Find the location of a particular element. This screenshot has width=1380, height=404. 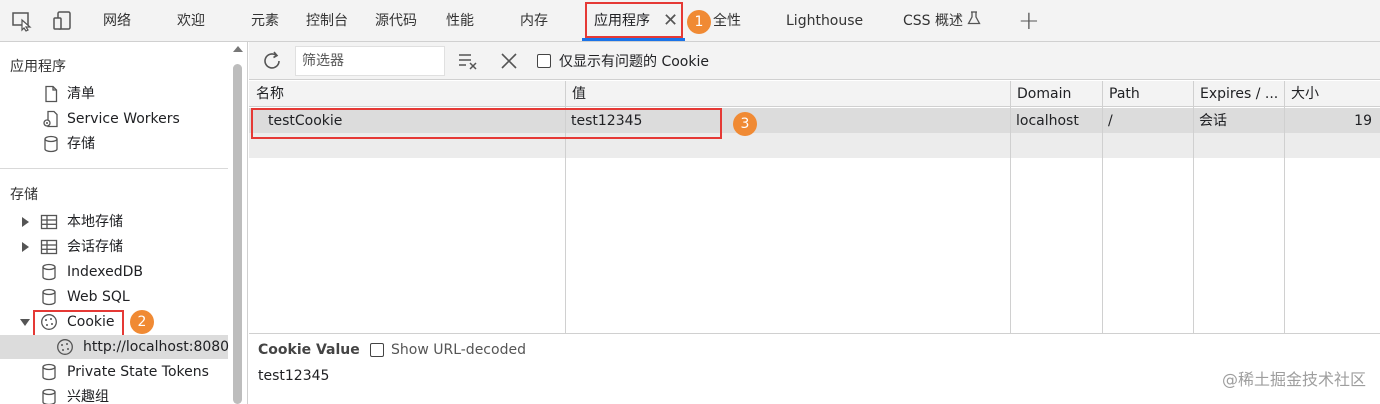

sidebar-item-label: Web SQL is located at coordinates (98, 297).